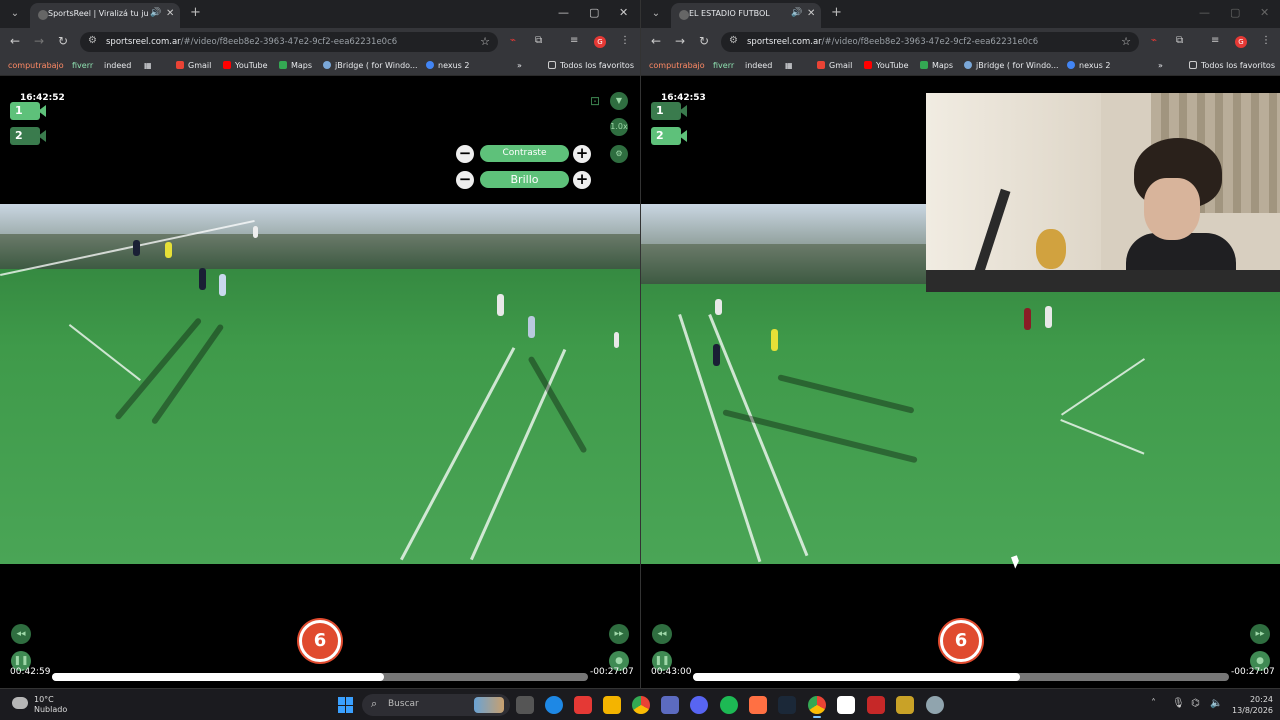  What do you see at coordinates (935, 705) in the screenshot?
I see `settings-icon` at bounding box center [935, 705].